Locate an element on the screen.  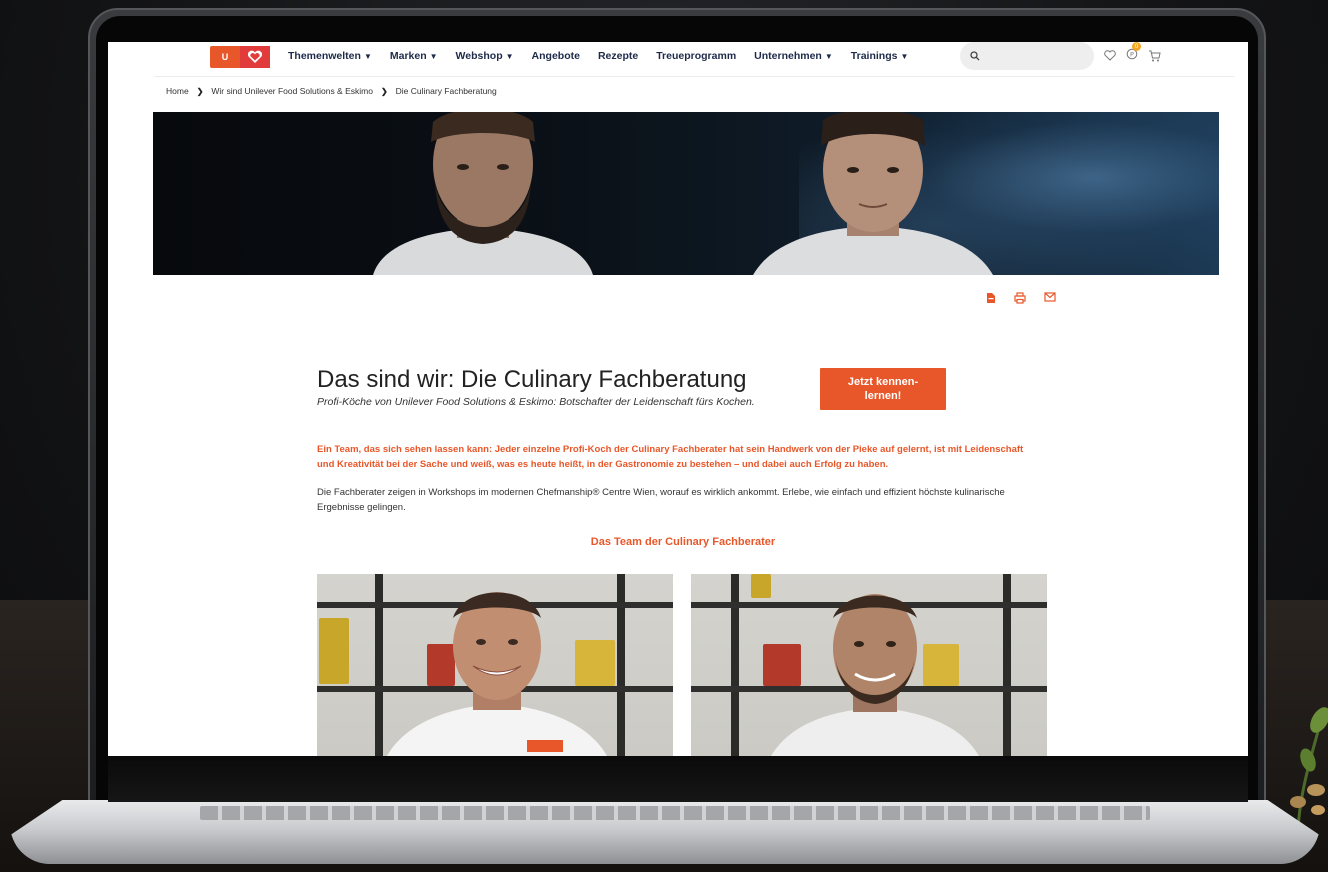
nav-item-webshop: Webshop ▼ is located at coordinates (485, 56).